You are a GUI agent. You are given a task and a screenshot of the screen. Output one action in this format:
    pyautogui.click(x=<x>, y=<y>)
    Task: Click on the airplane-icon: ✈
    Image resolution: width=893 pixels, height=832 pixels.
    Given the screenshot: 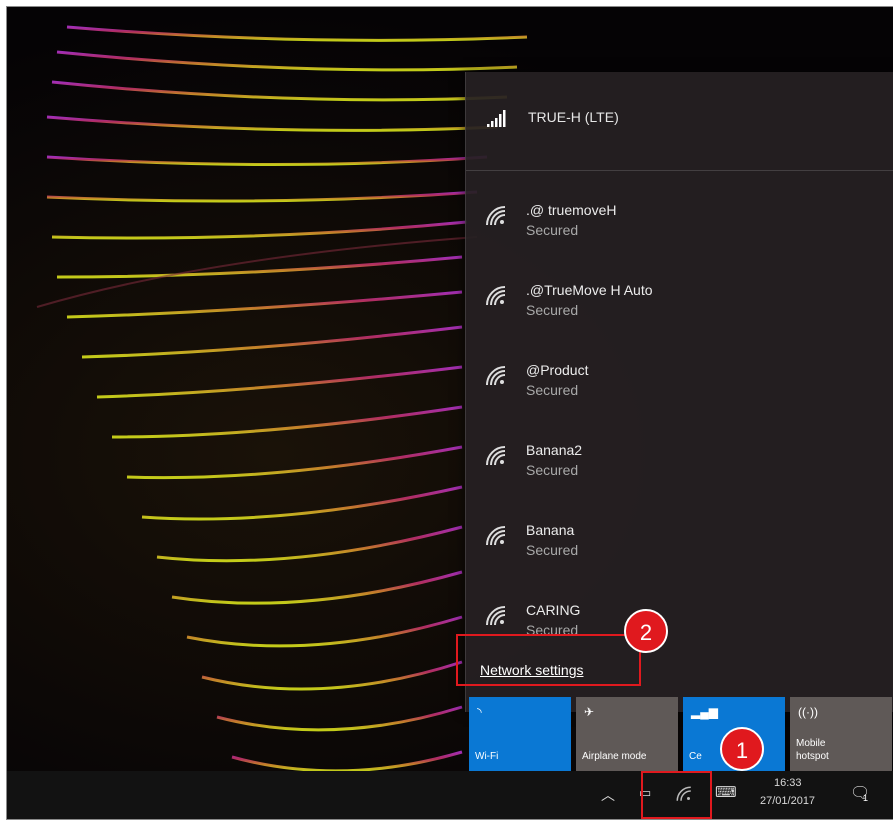 What is the action you would take?
    pyautogui.click(x=589, y=712)
    